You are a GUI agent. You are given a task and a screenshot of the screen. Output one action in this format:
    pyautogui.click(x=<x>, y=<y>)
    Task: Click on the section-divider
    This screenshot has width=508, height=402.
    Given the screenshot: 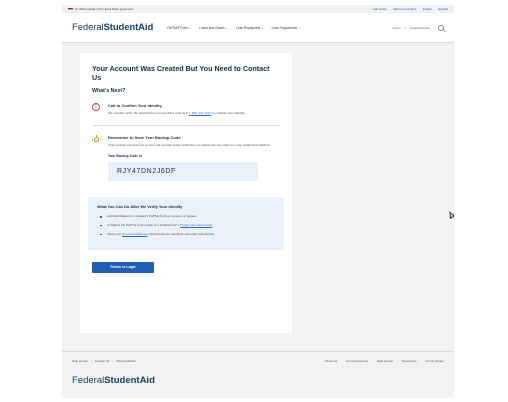 What is the action you would take?
    pyautogui.click(x=186, y=126)
    